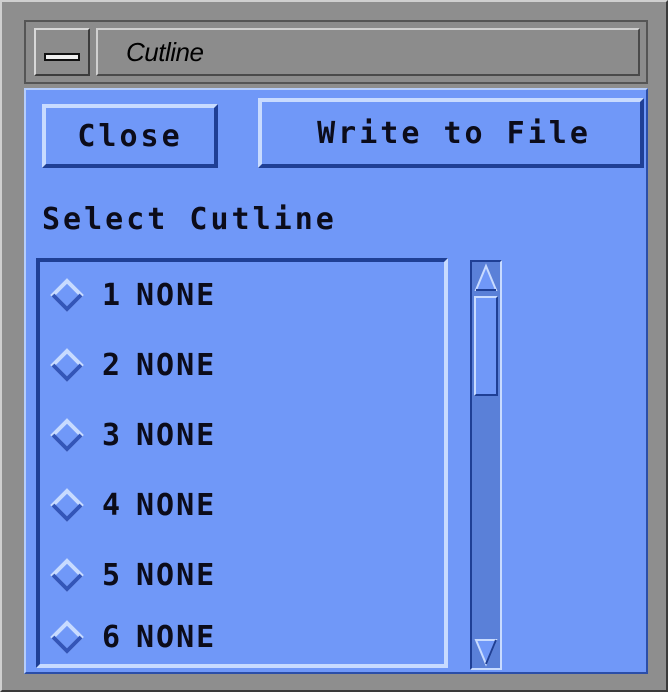 The width and height of the screenshot is (668, 692). What do you see at coordinates (111, 637) in the screenshot?
I see `cutline-number: 6` at bounding box center [111, 637].